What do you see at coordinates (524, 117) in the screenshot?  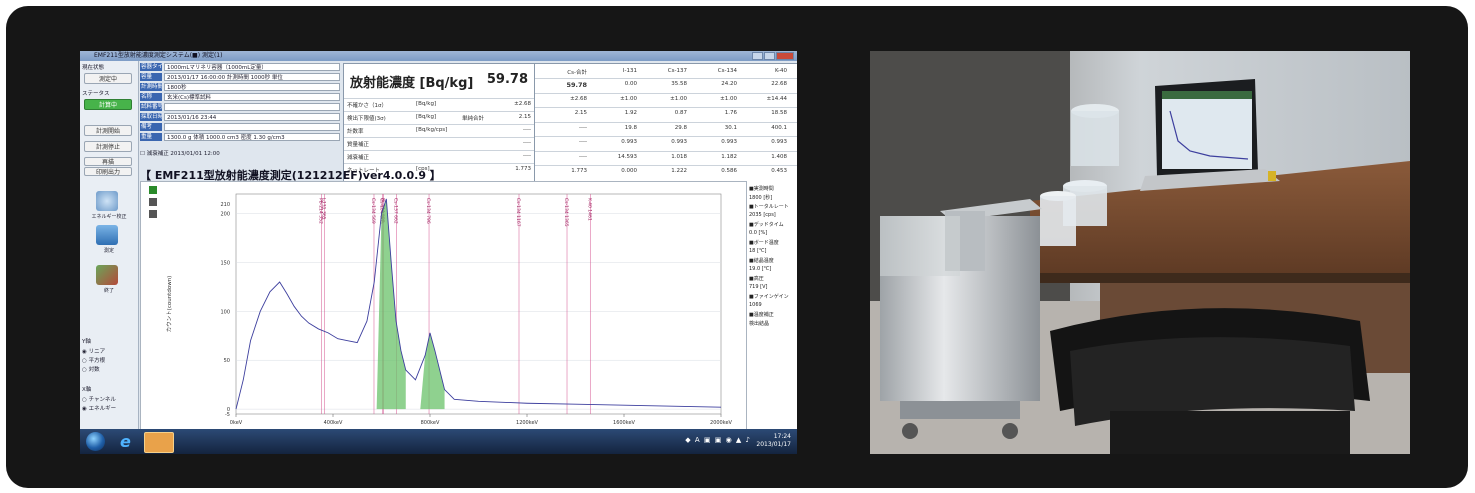 I see `result-row-value: 2.15` at bounding box center [524, 117].